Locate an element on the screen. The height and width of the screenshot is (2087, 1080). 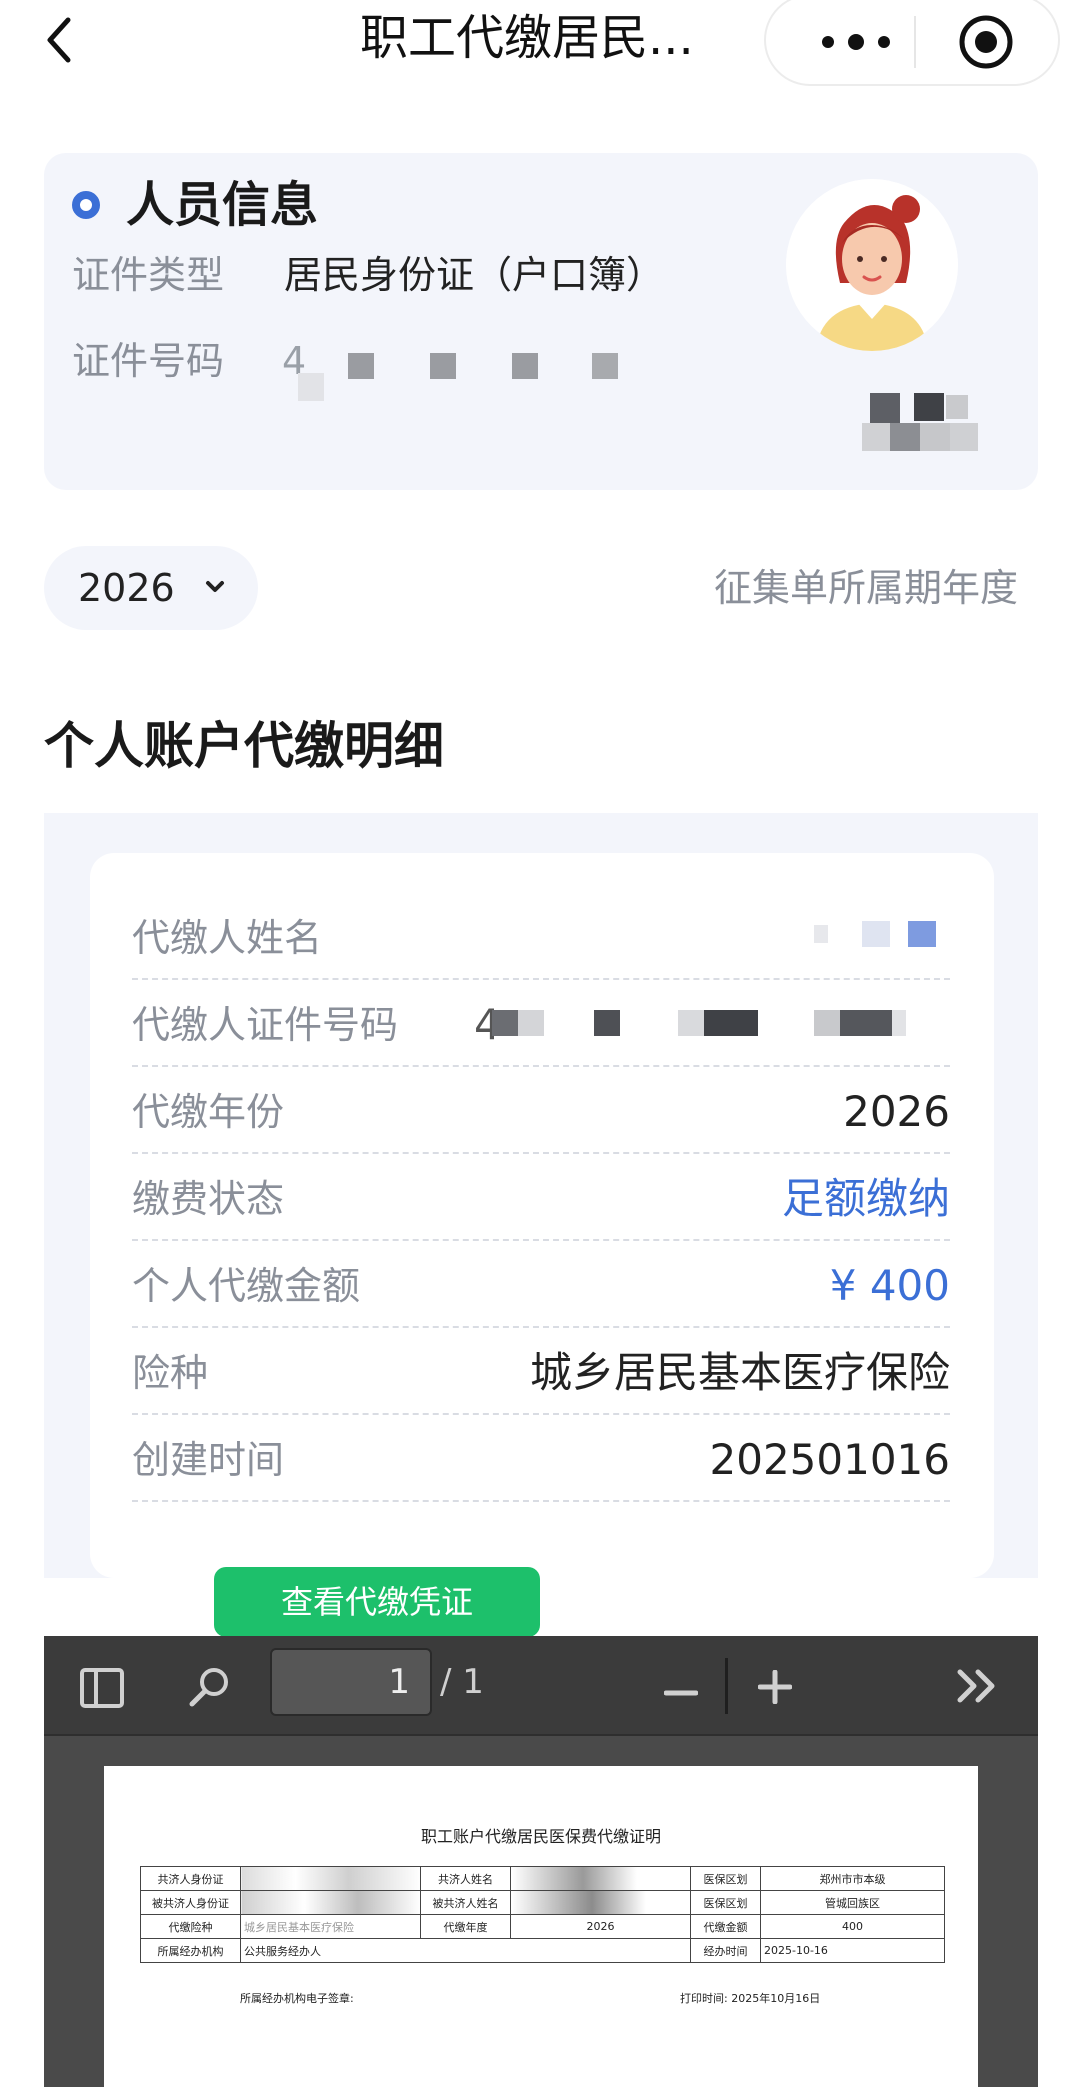
amount-label: 个人代缴金额 is located at coordinates (246, 1286).